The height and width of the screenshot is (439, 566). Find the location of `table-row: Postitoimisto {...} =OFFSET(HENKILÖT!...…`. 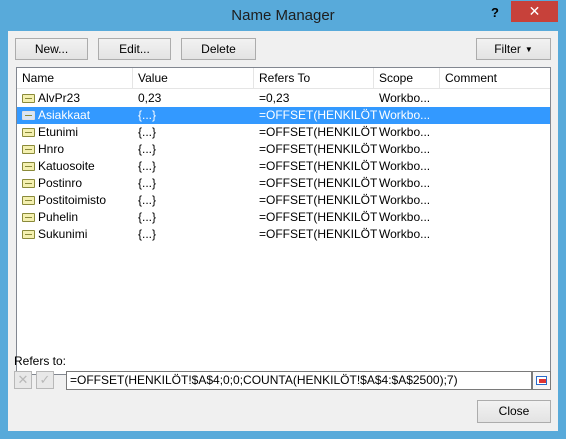

table-row: Postitoimisto {...} =OFFSET(HENKILÖT!...… is located at coordinates (283, 200).